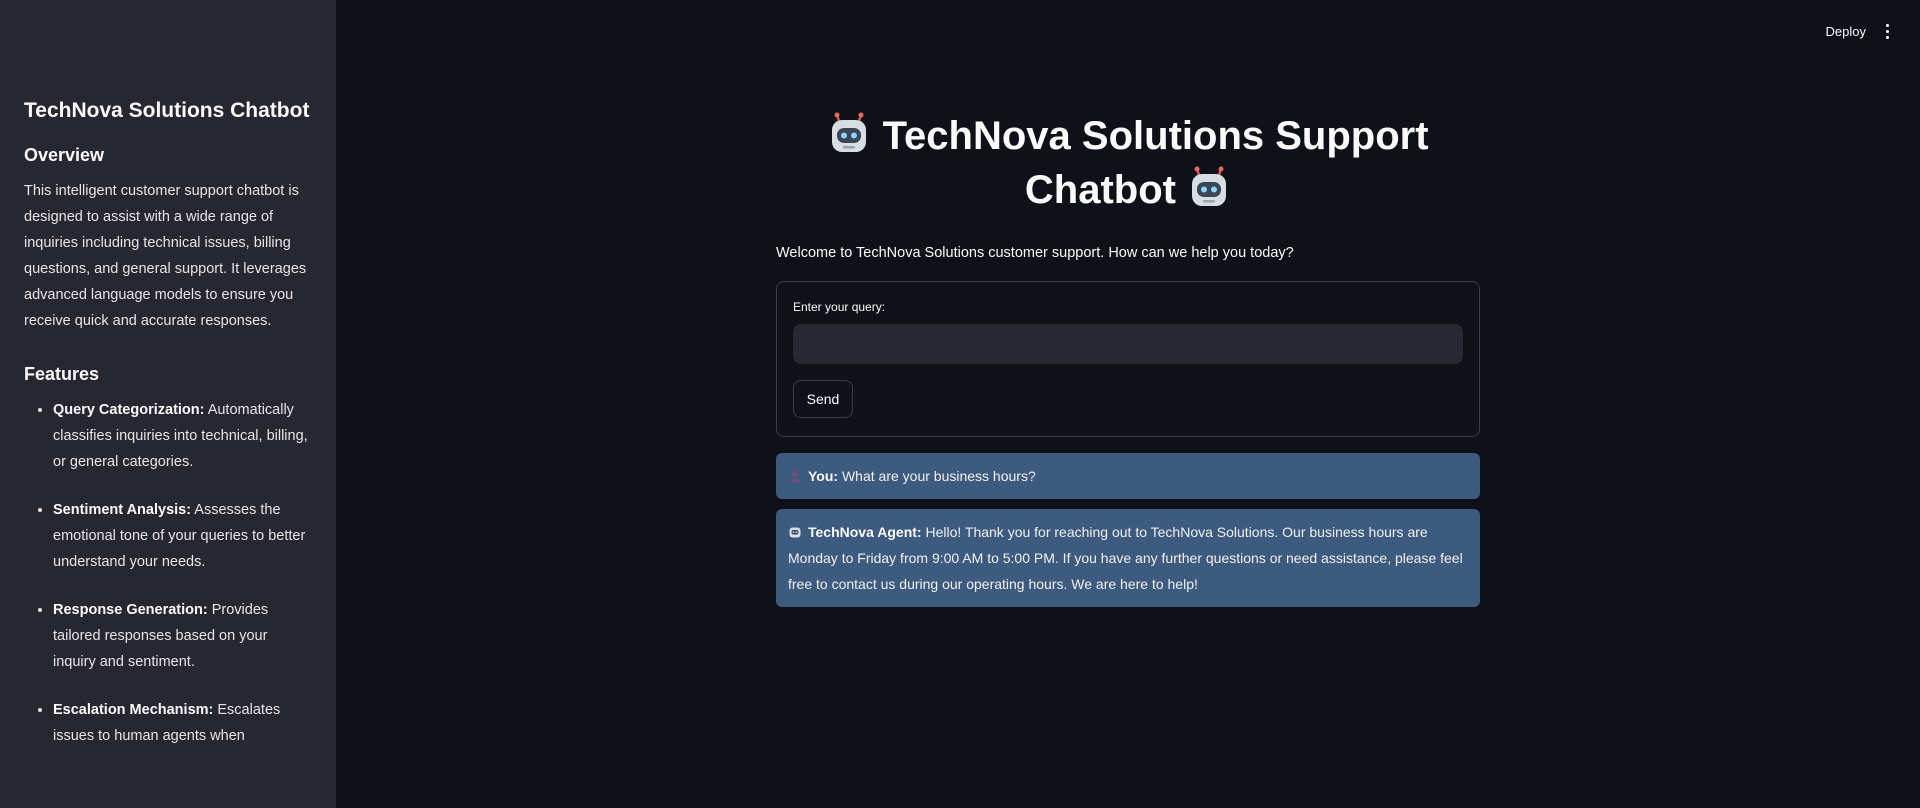 The image size is (1920, 808). I want to click on message-text: What are your business hours?, so click(937, 476).